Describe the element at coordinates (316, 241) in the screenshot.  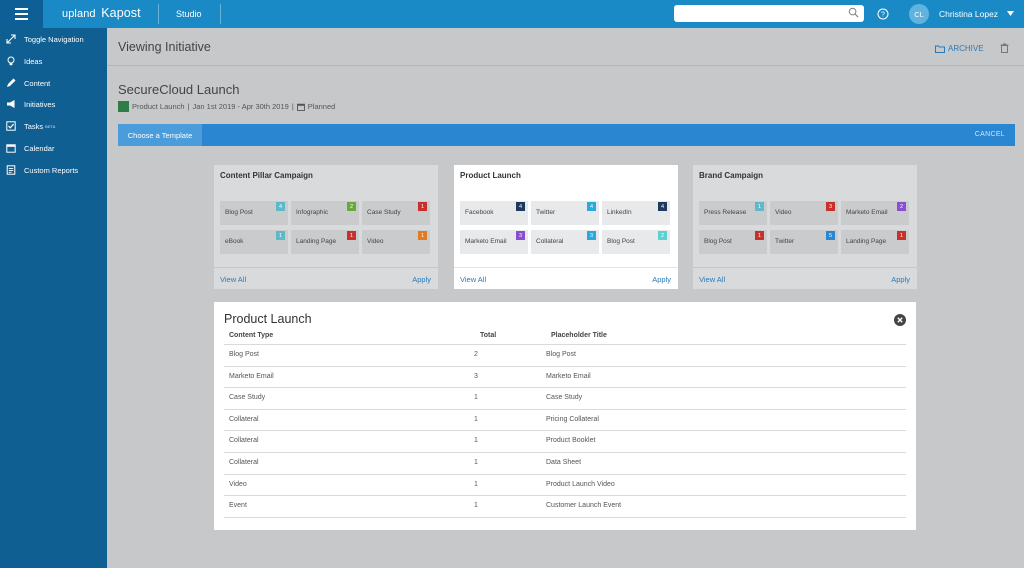
I see `tile-label: Landing Page` at that location.